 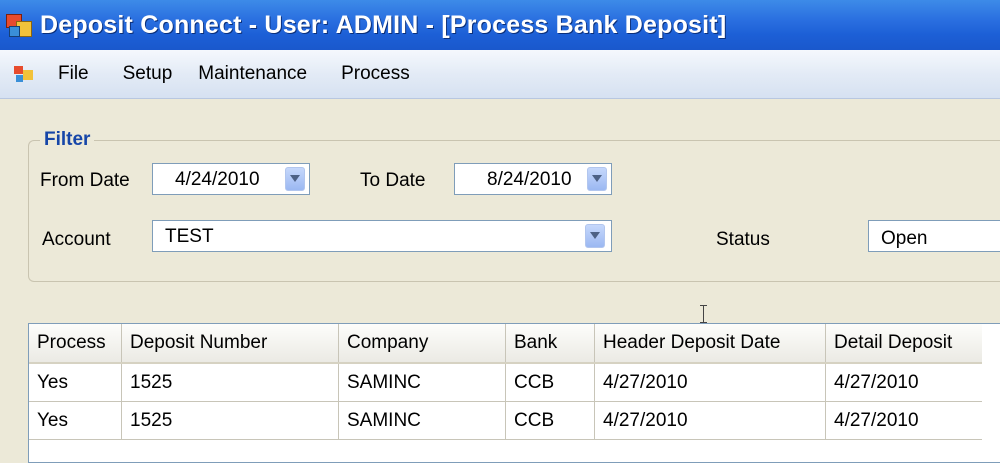 I want to click on from-date-picker: 4/24/2010, so click(x=231, y=179).